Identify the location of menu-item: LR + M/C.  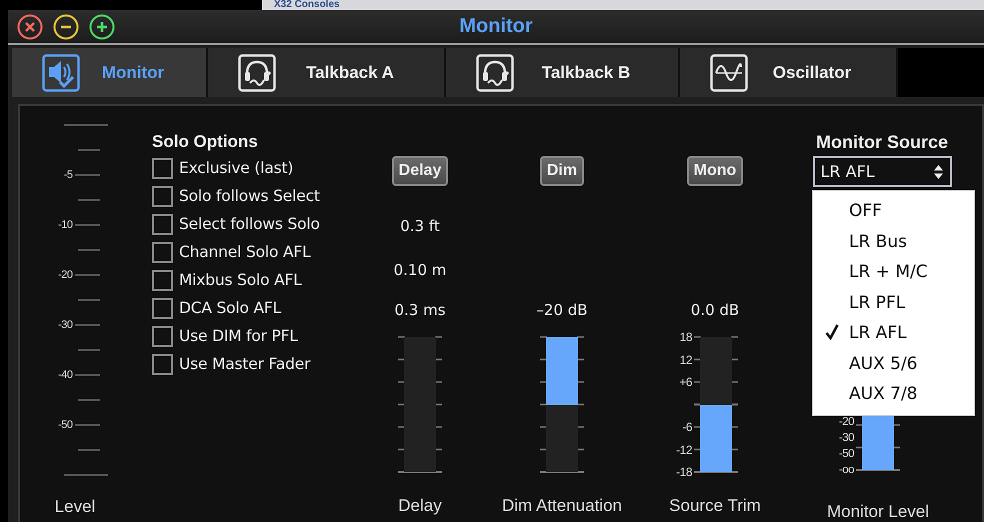
(893, 272).